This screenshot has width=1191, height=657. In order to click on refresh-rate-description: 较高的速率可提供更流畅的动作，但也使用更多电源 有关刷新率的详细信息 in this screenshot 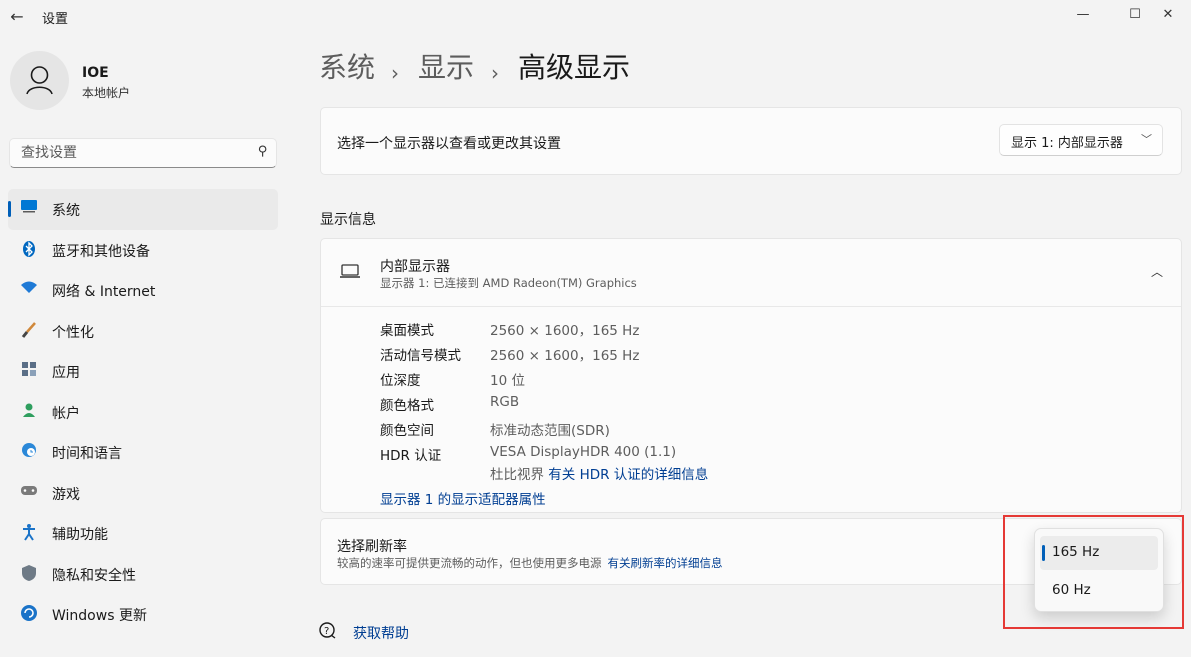, I will do `click(530, 563)`.